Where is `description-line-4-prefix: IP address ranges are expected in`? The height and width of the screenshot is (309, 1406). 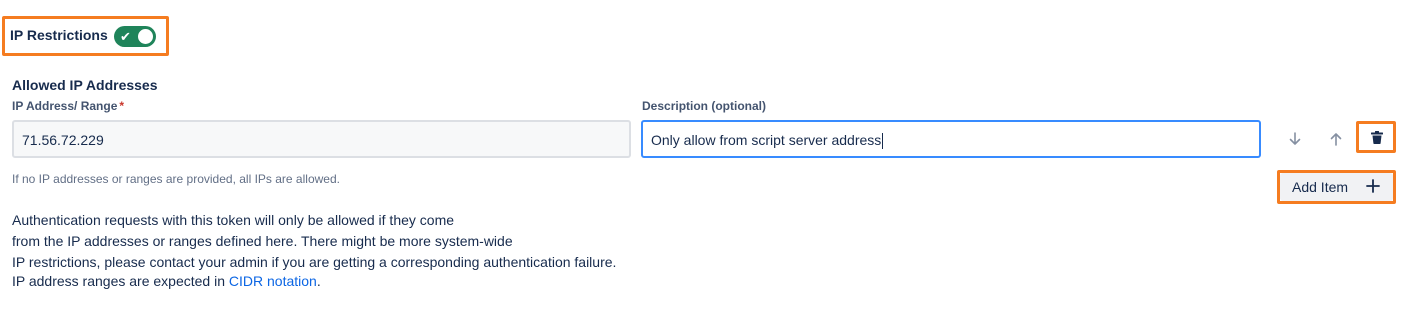
description-line-4-prefix: IP address ranges are expected in is located at coordinates (120, 281).